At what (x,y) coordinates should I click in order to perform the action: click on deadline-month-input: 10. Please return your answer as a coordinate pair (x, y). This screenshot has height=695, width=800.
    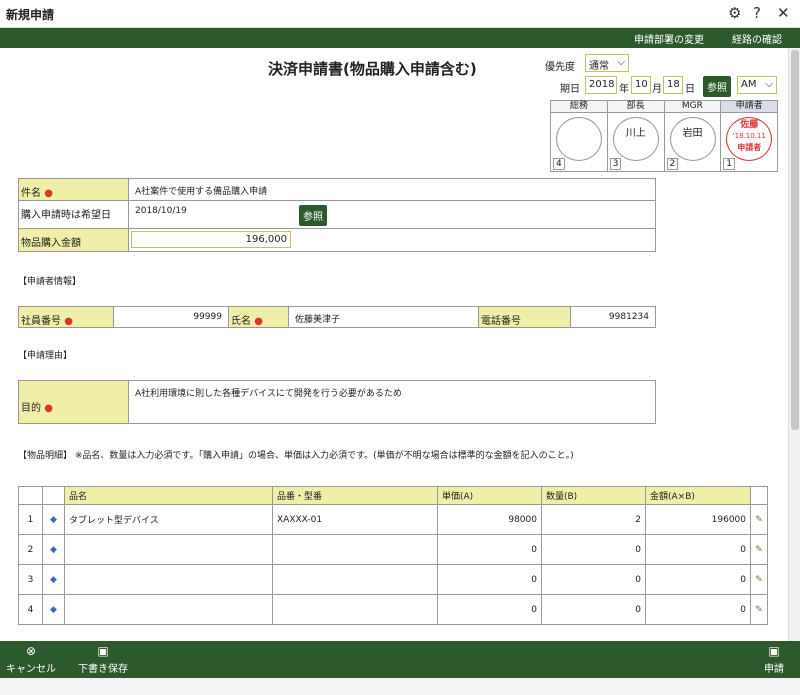
    Looking at the image, I should click on (641, 85).